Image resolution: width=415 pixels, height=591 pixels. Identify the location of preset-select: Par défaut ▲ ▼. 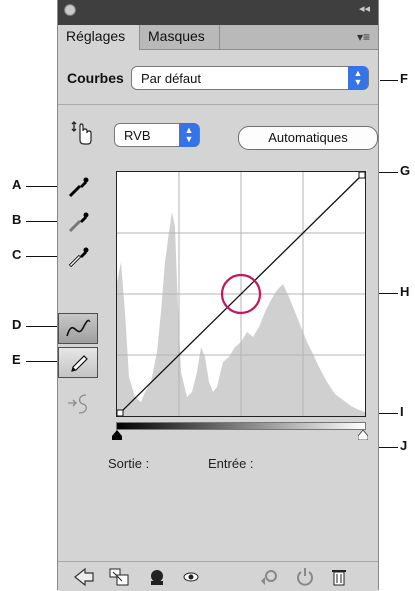
(250, 78).